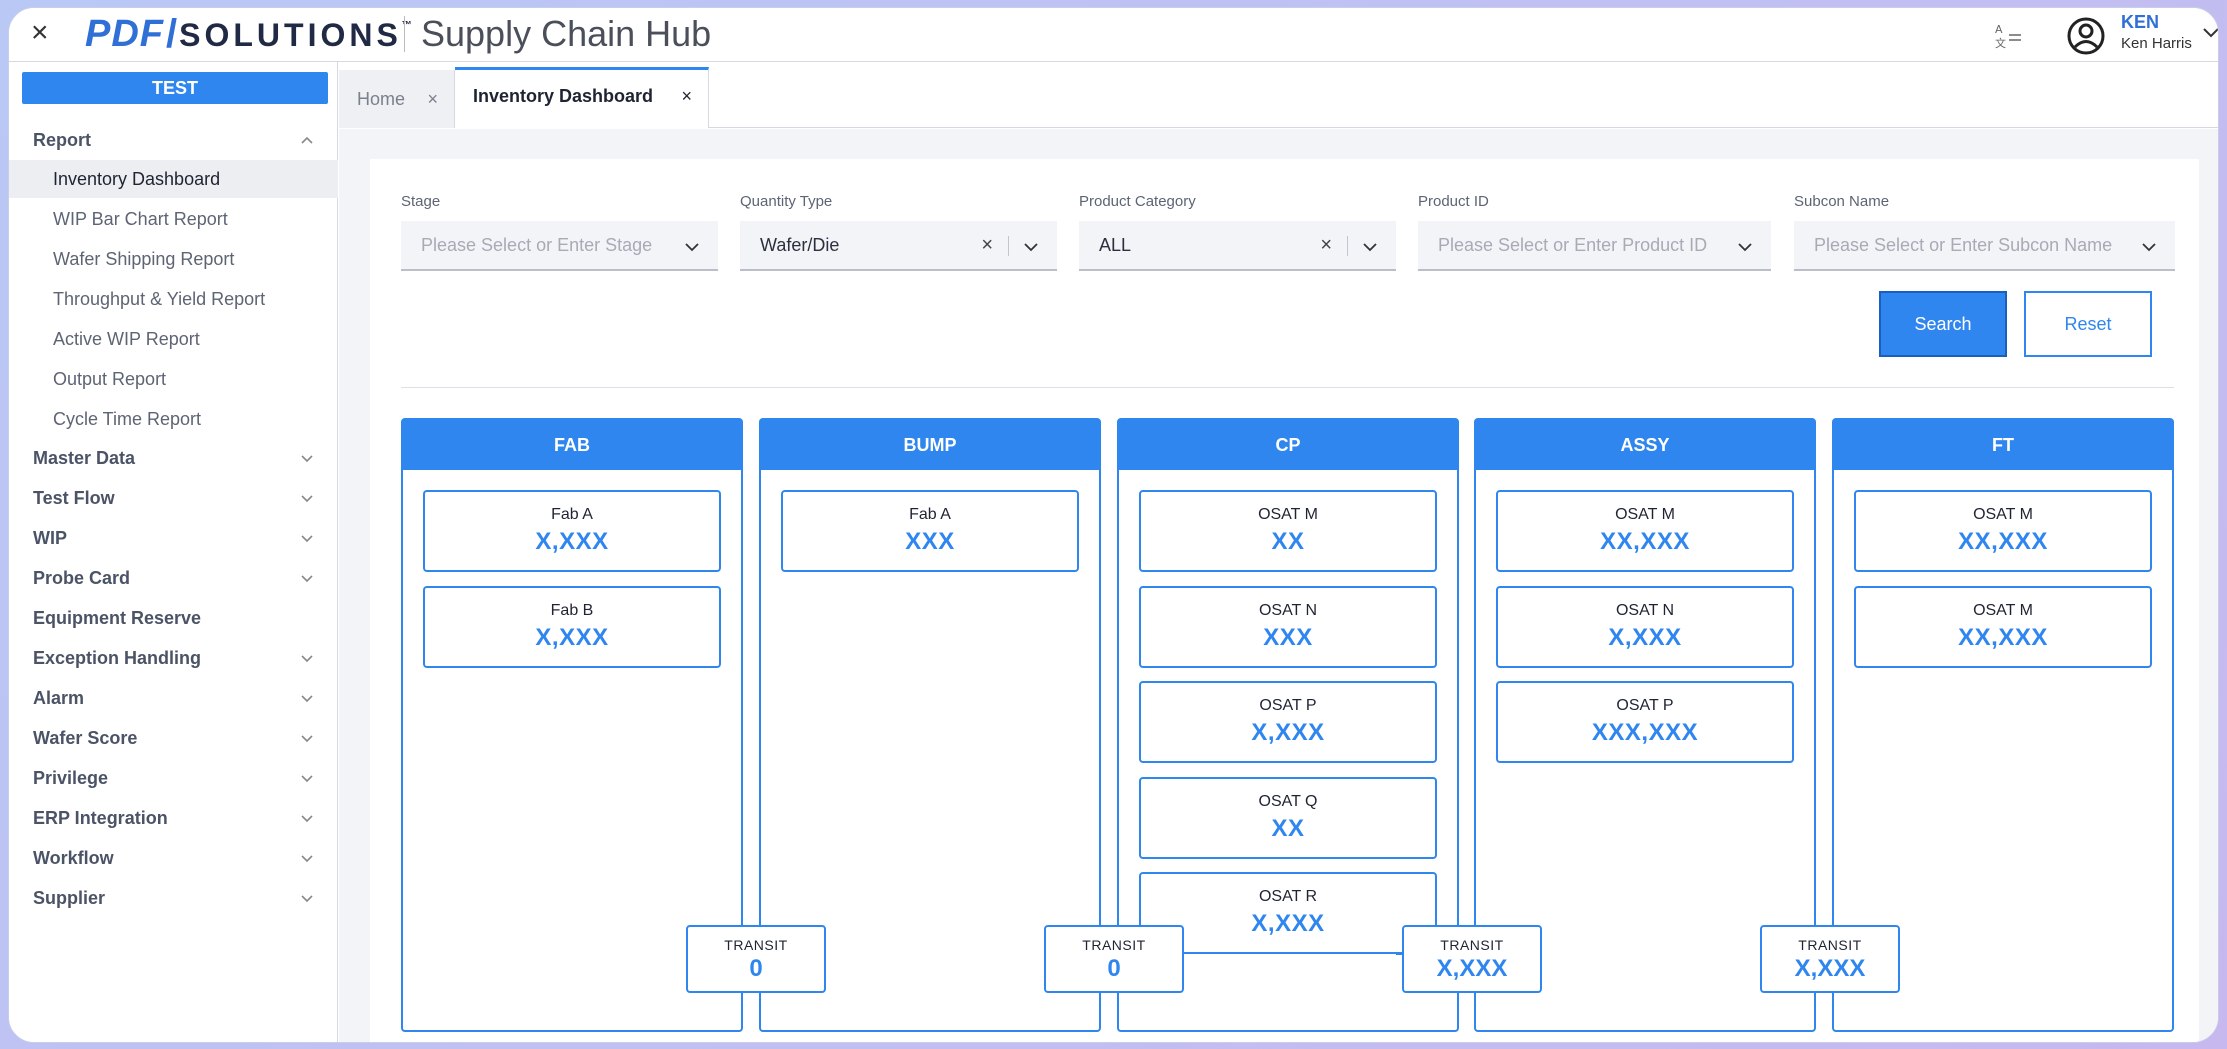 The image size is (2227, 1049). Describe the element at coordinates (1288, 896) in the screenshot. I see `card-site: OSAT R` at that location.